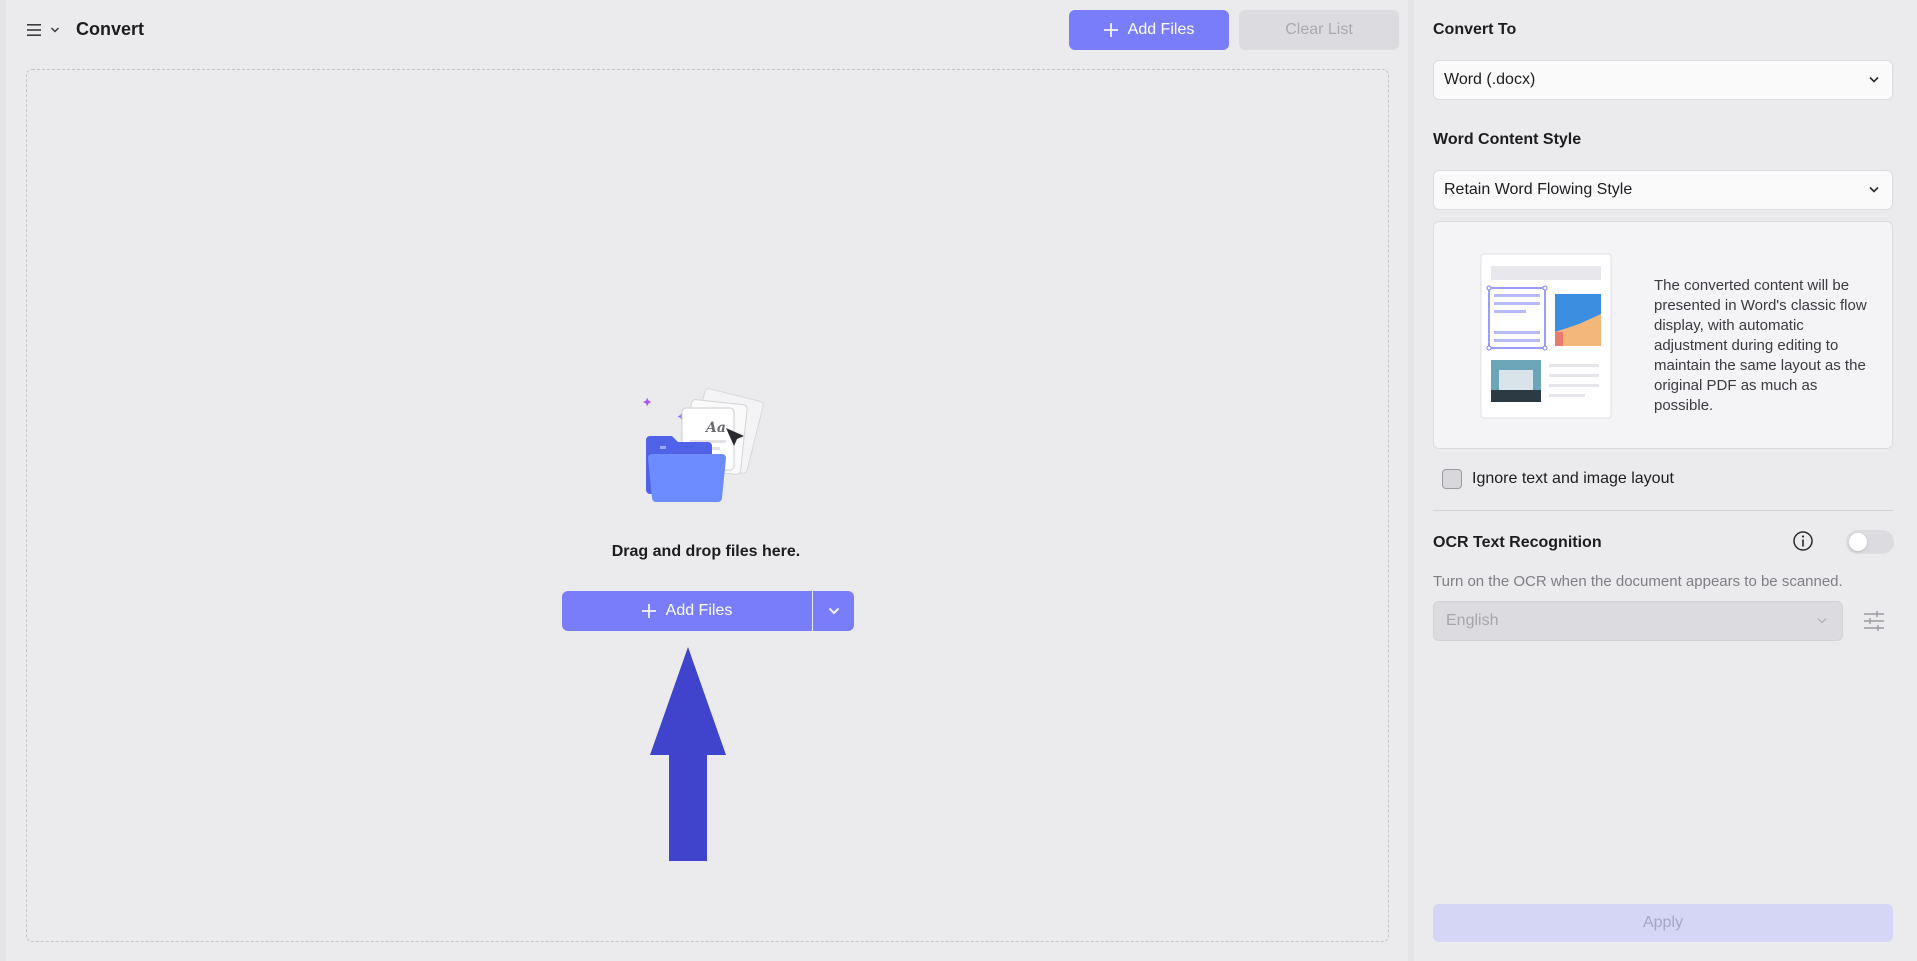 This screenshot has width=1917, height=961. Describe the element at coordinates (1452, 479) in the screenshot. I see `ignore-layout-checkbox` at that location.